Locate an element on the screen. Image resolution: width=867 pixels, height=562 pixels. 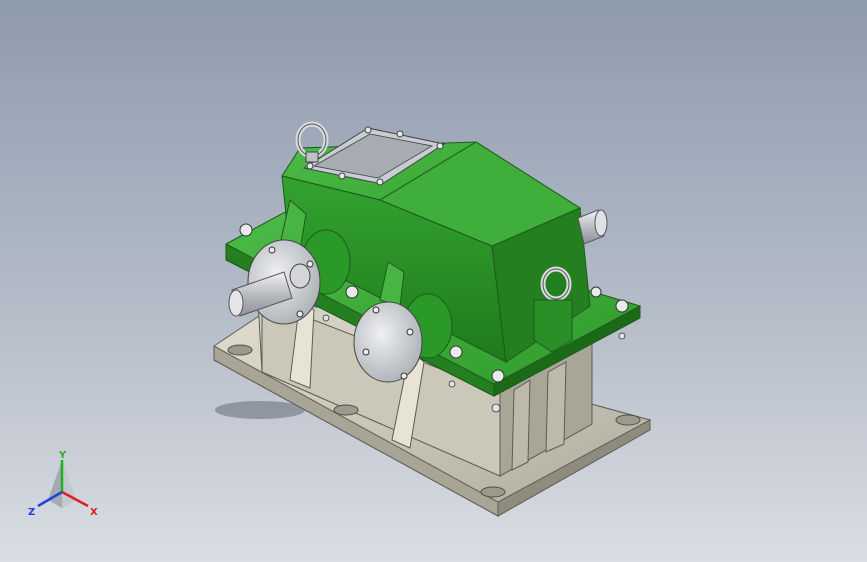
output-shaft-right is located at coordinates (592, 227).